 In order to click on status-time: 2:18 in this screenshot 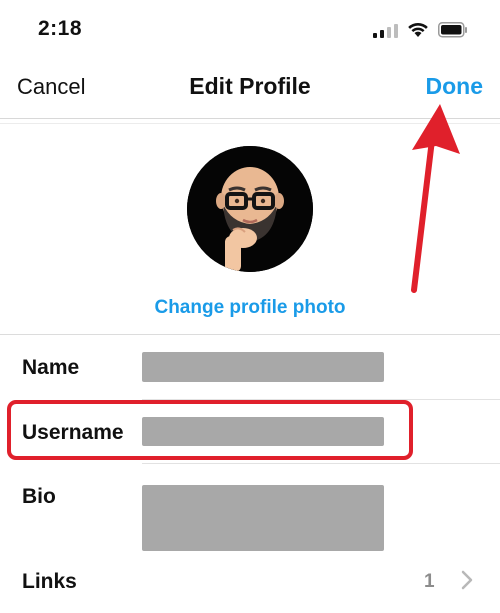, I will do `click(60, 28)`.